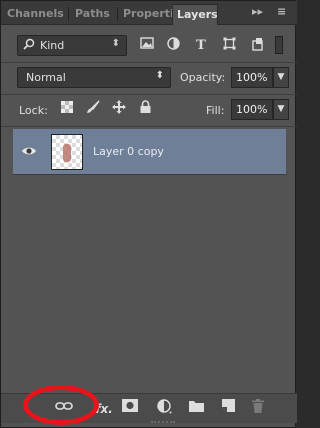 The width and height of the screenshot is (320, 428). What do you see at coordinates (128, 151) in the screenshot?
I see `layer-name: Layer 0 copy` at bounding box center [128, 151].